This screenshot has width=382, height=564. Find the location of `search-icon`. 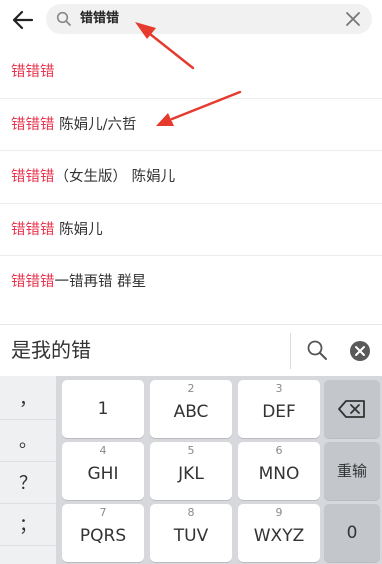

search-icon is located at coordinates (63, 18).